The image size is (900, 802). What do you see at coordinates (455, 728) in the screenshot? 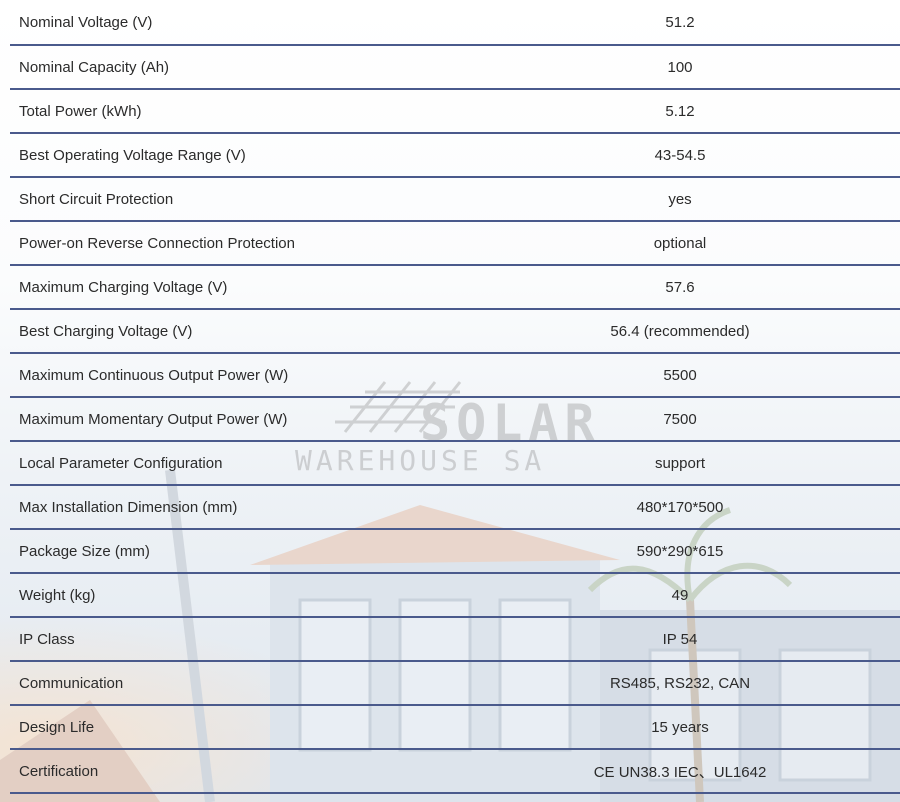
I see `table-row: Design Life 15 years` at bounding box center [455, 728].